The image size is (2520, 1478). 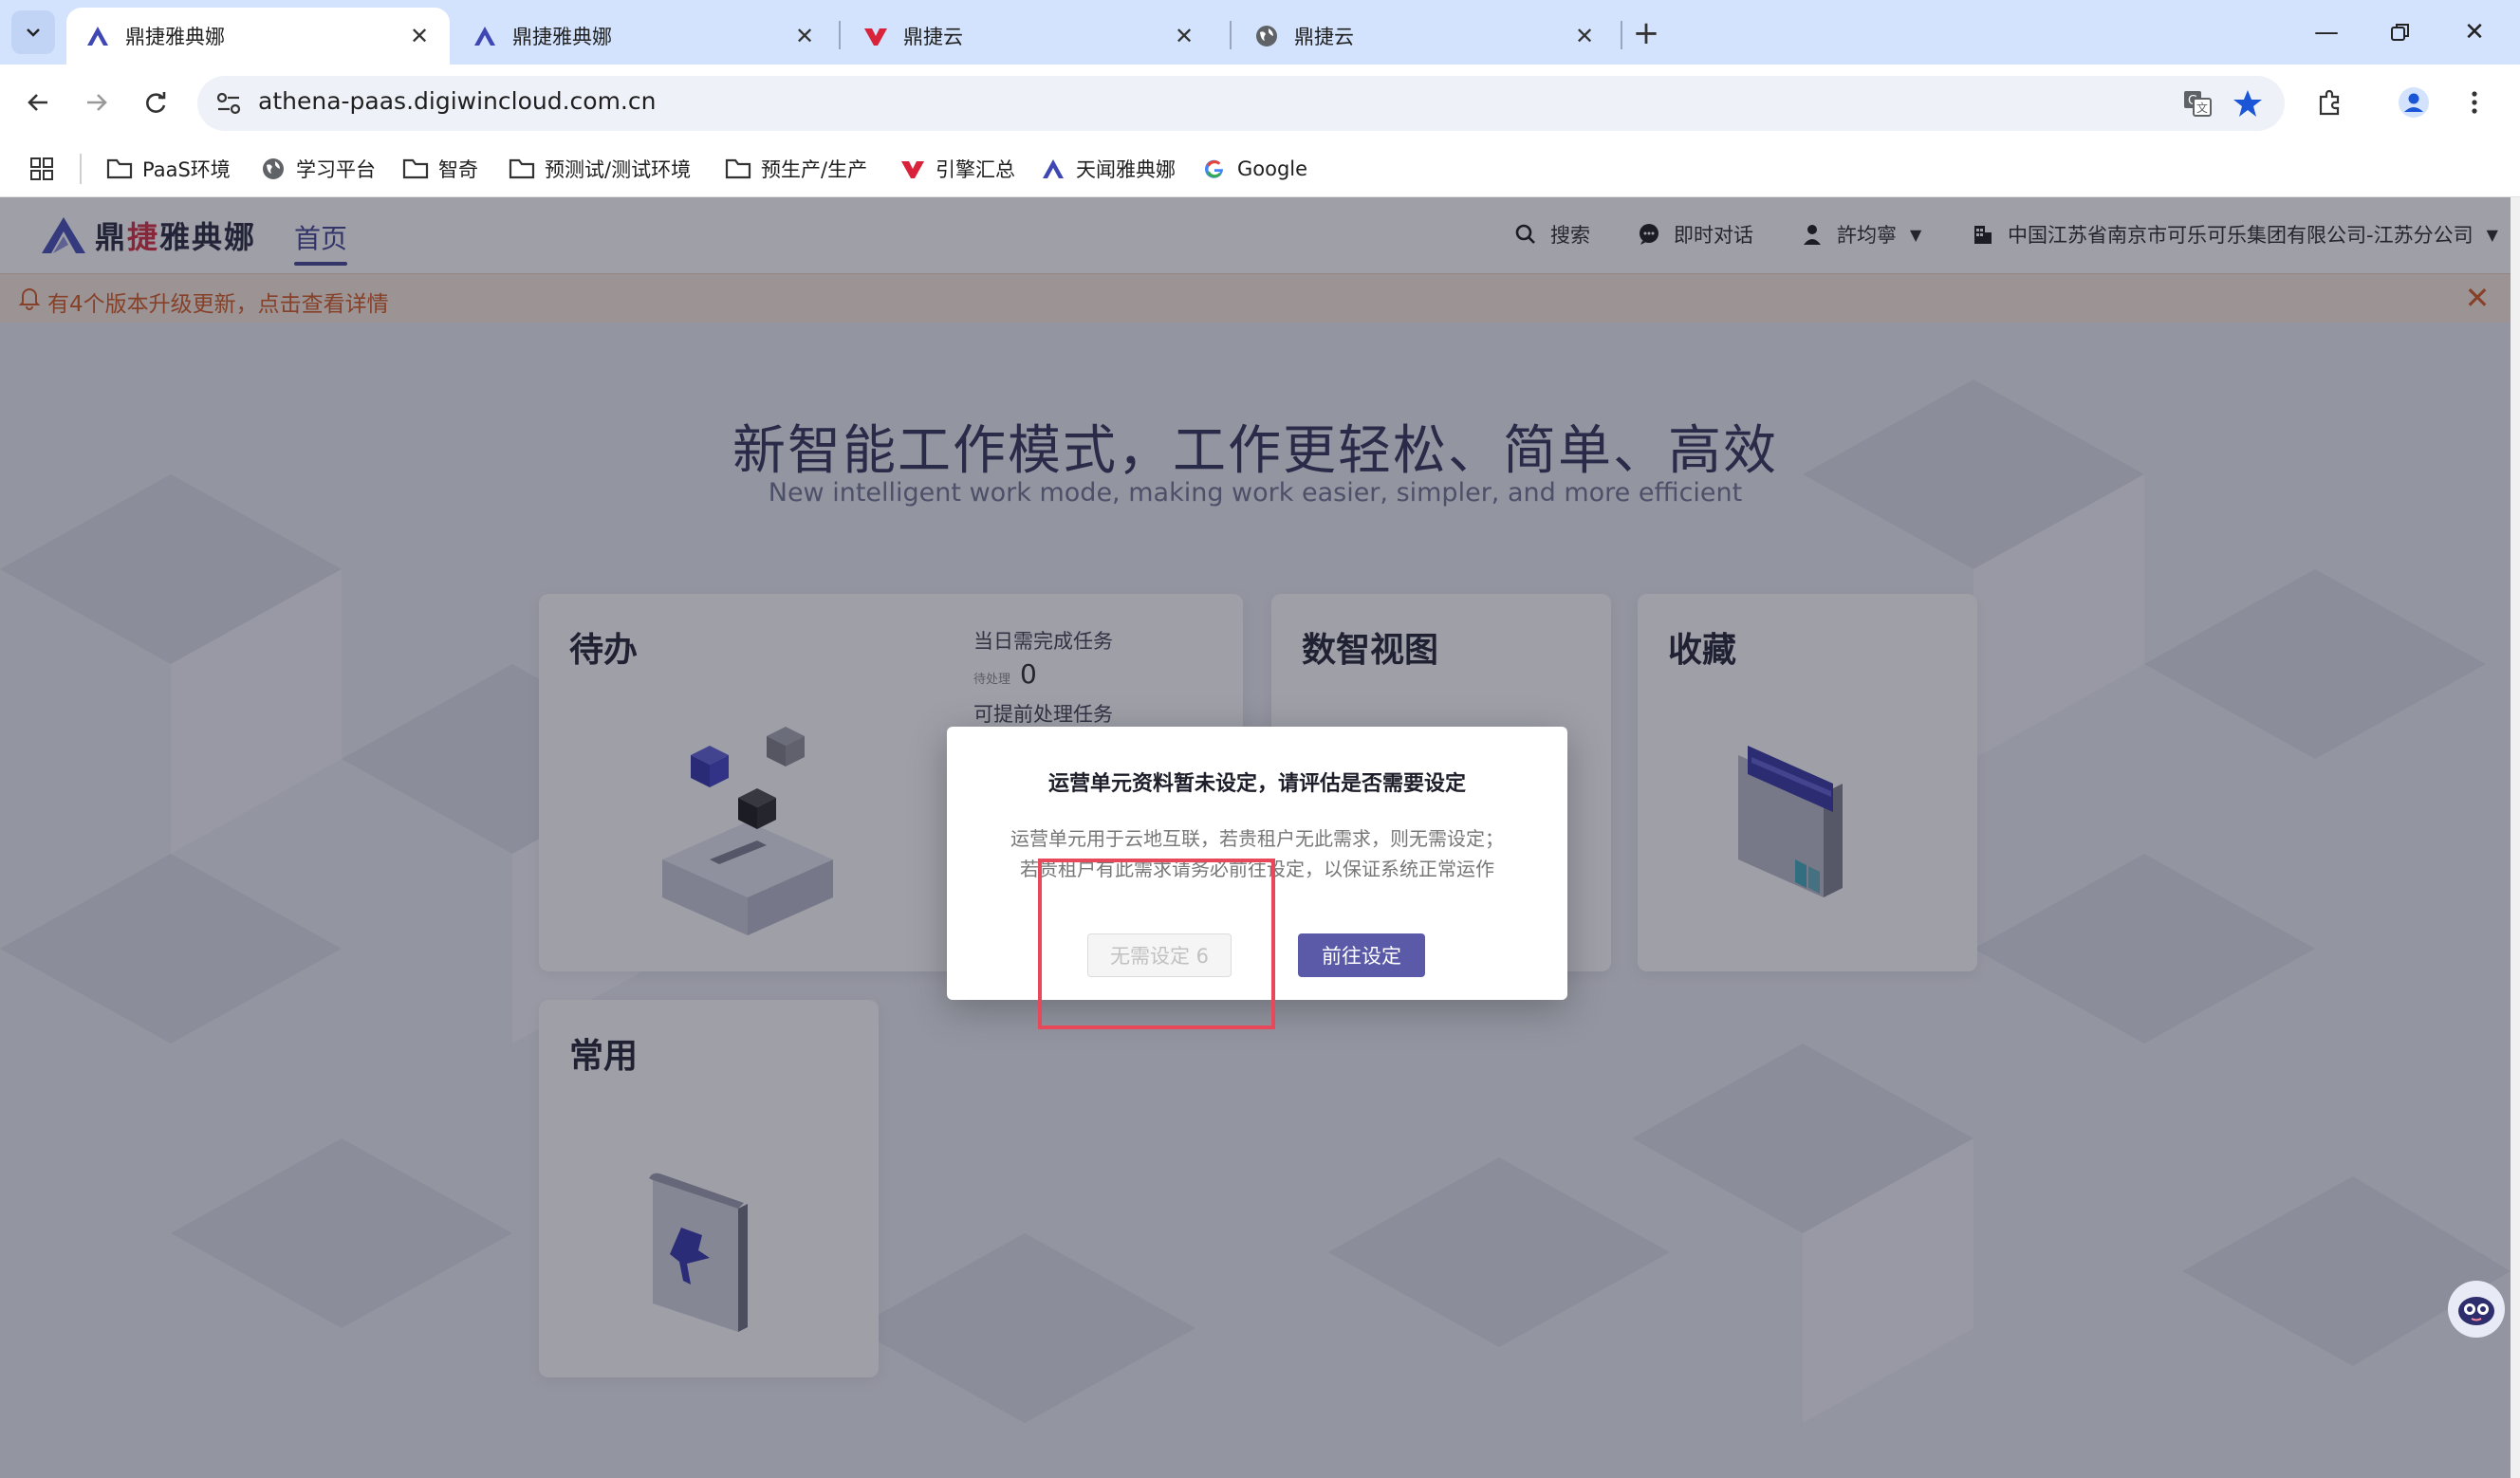 I want to click on restore-button, so click(x=2401, y=32).